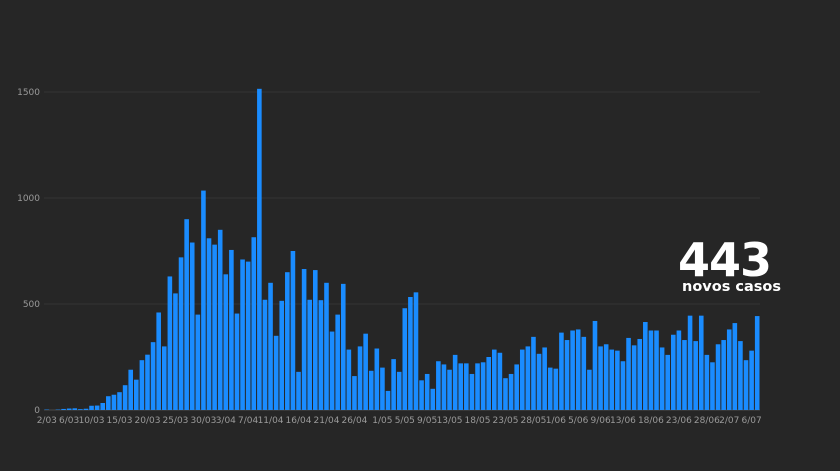  I want to click on x-tick-label: 25/03, so click(175, 421).